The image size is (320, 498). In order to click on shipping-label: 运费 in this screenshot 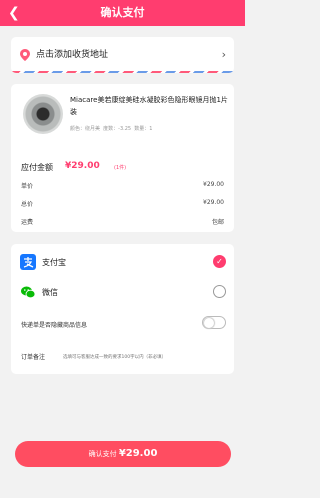, I will do `click(27, 222)`.